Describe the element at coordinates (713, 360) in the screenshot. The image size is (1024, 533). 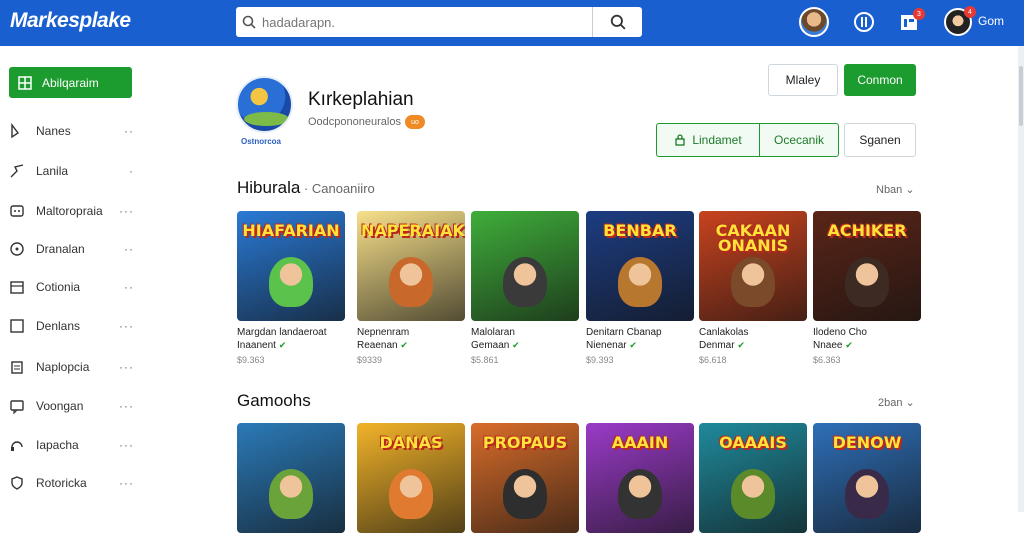
I see `game-price: $6.618` at that location.